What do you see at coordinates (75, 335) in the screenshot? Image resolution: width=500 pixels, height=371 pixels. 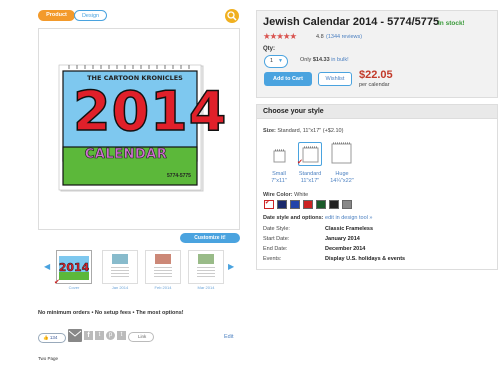 I see `email-icon` at bounding box center [75, 335].